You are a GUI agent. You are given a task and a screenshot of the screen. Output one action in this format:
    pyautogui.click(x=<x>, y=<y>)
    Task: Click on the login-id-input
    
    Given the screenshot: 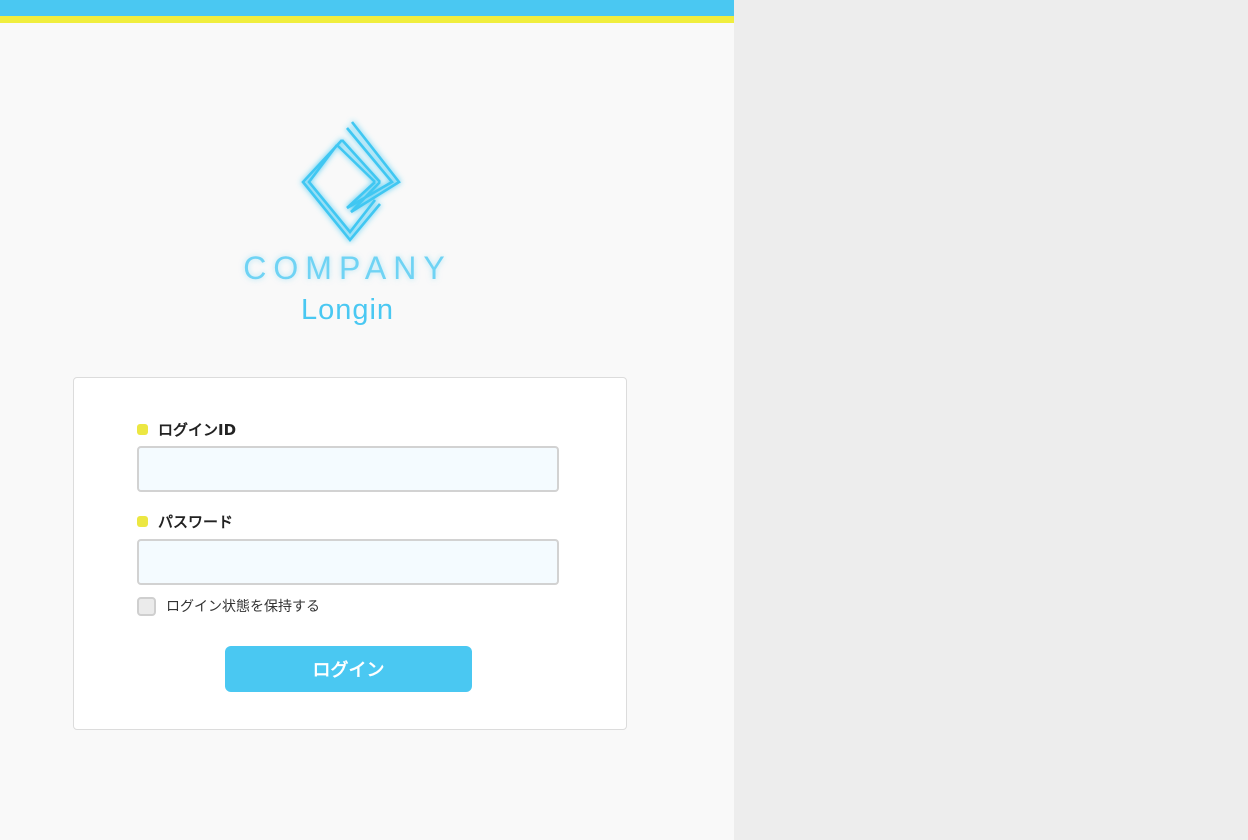 What is the action you would take?
    pyautogui.click(x=348, y=469)
    